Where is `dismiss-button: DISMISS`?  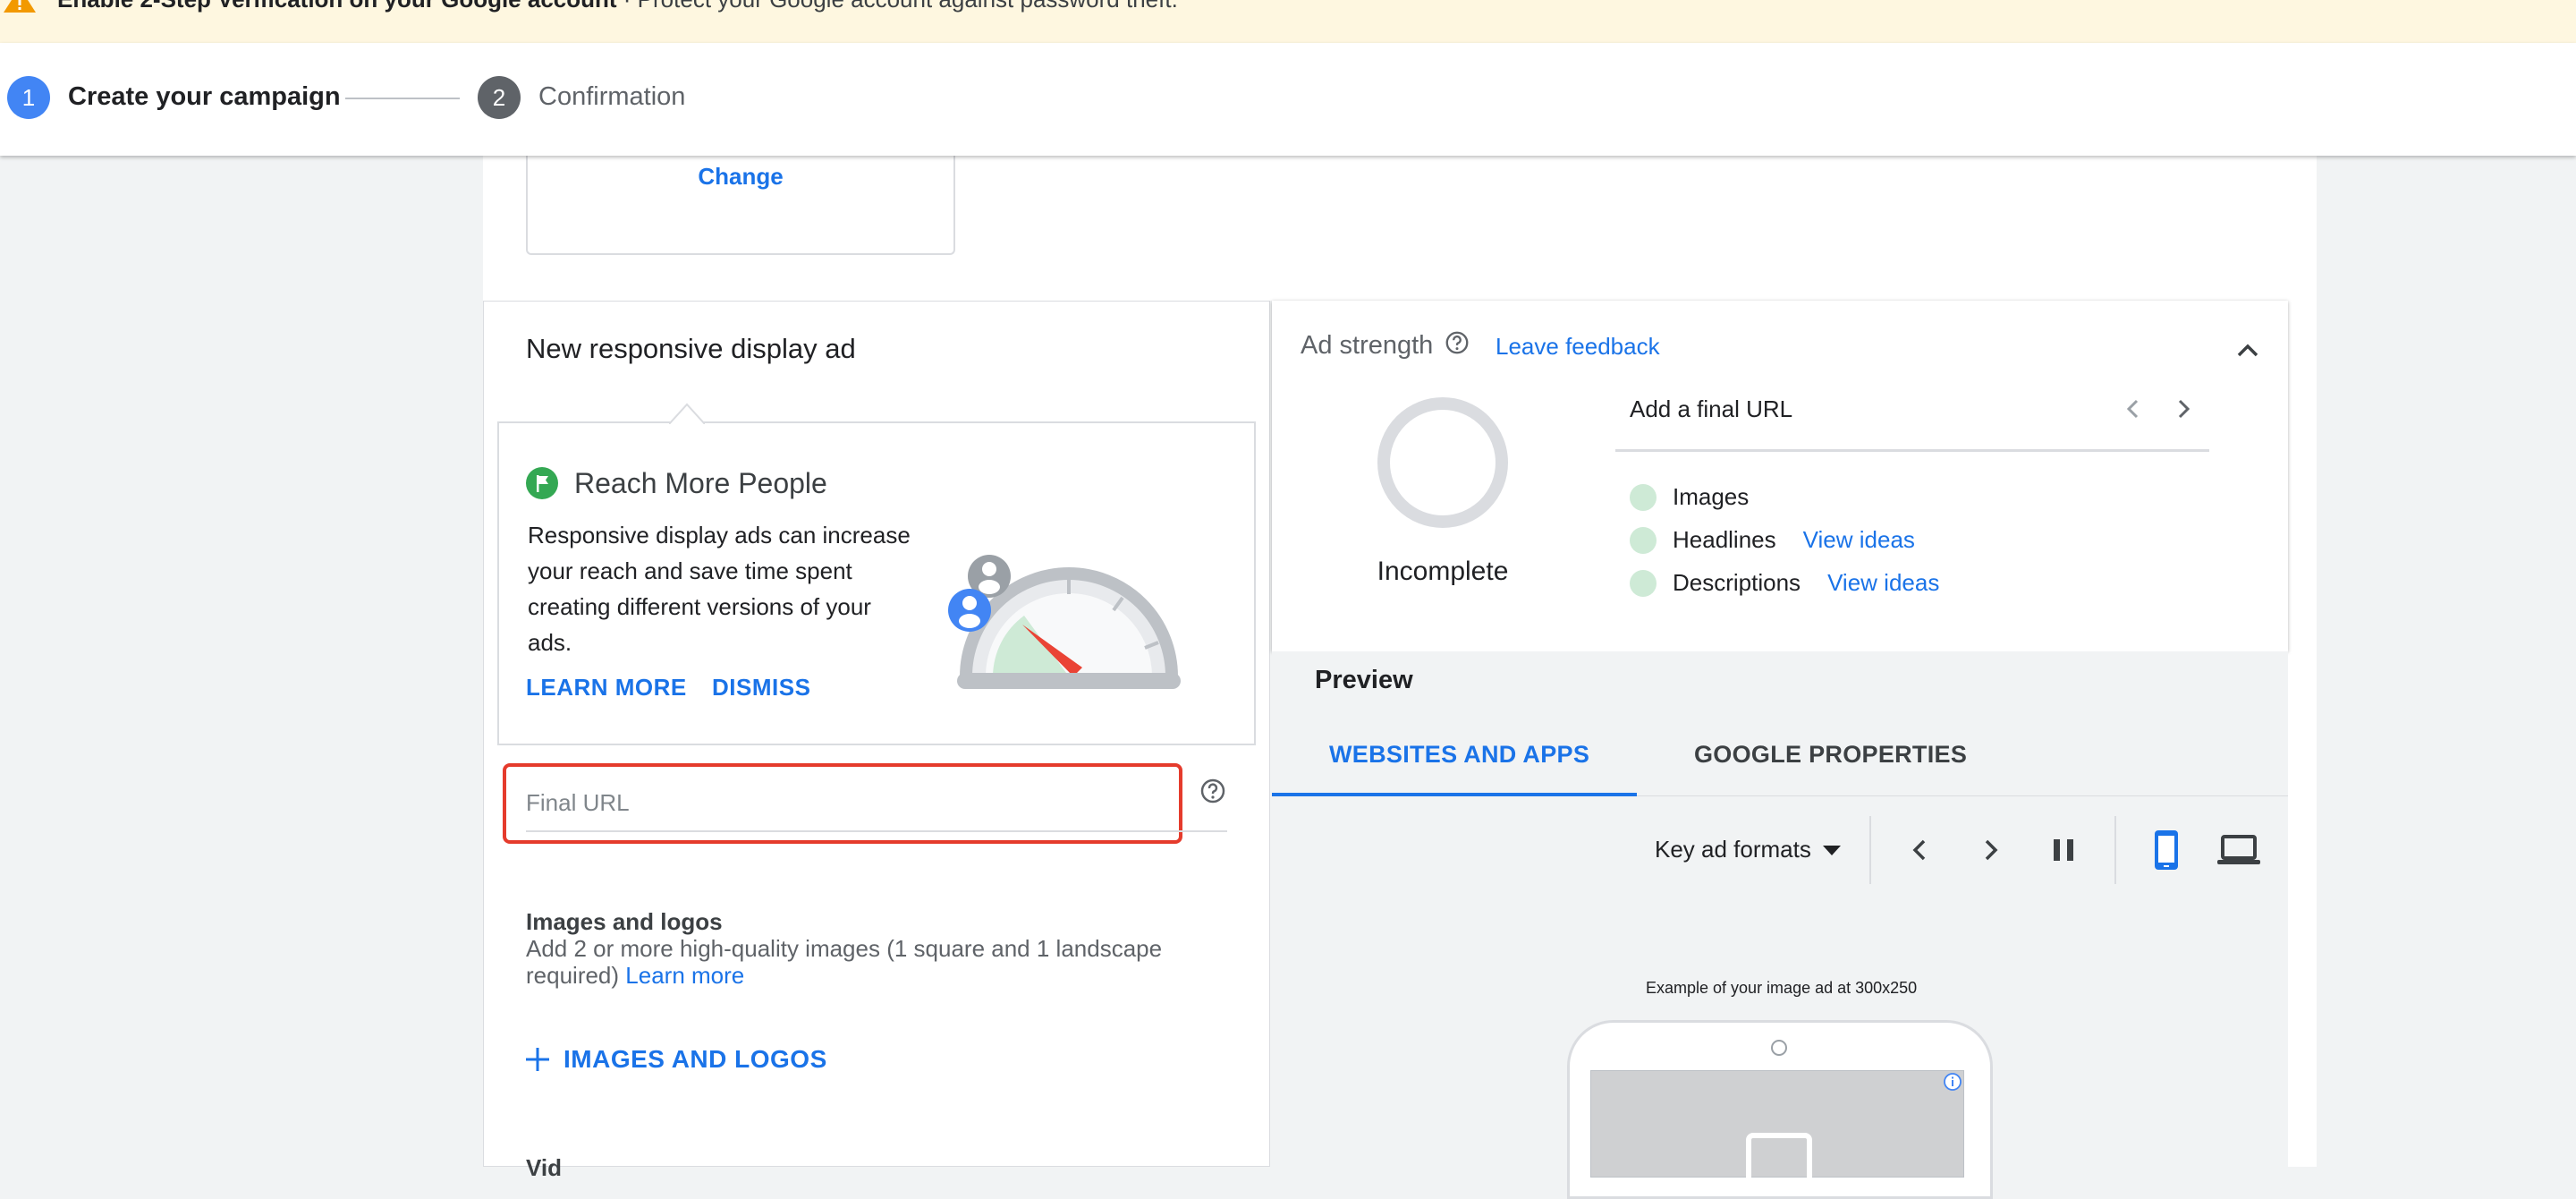 dismiss-button: DISMISS is located at coordinates (761, 688).